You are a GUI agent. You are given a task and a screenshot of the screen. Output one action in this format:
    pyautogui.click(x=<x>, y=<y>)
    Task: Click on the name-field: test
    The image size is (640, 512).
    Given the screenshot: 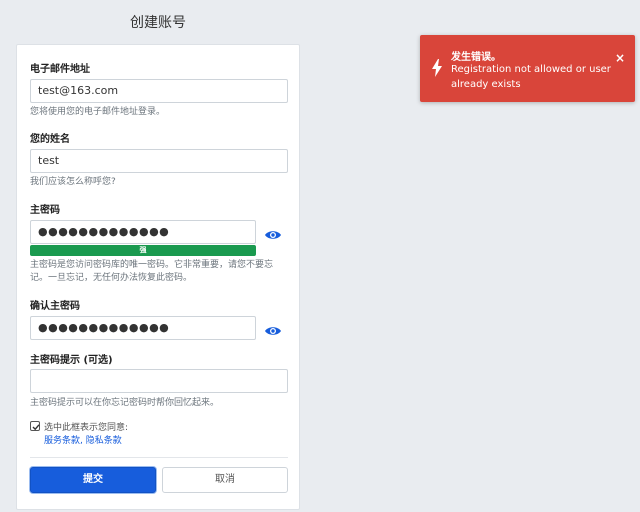 What is the action you would take?
    pyautogui.click(x=159, y=161)
    